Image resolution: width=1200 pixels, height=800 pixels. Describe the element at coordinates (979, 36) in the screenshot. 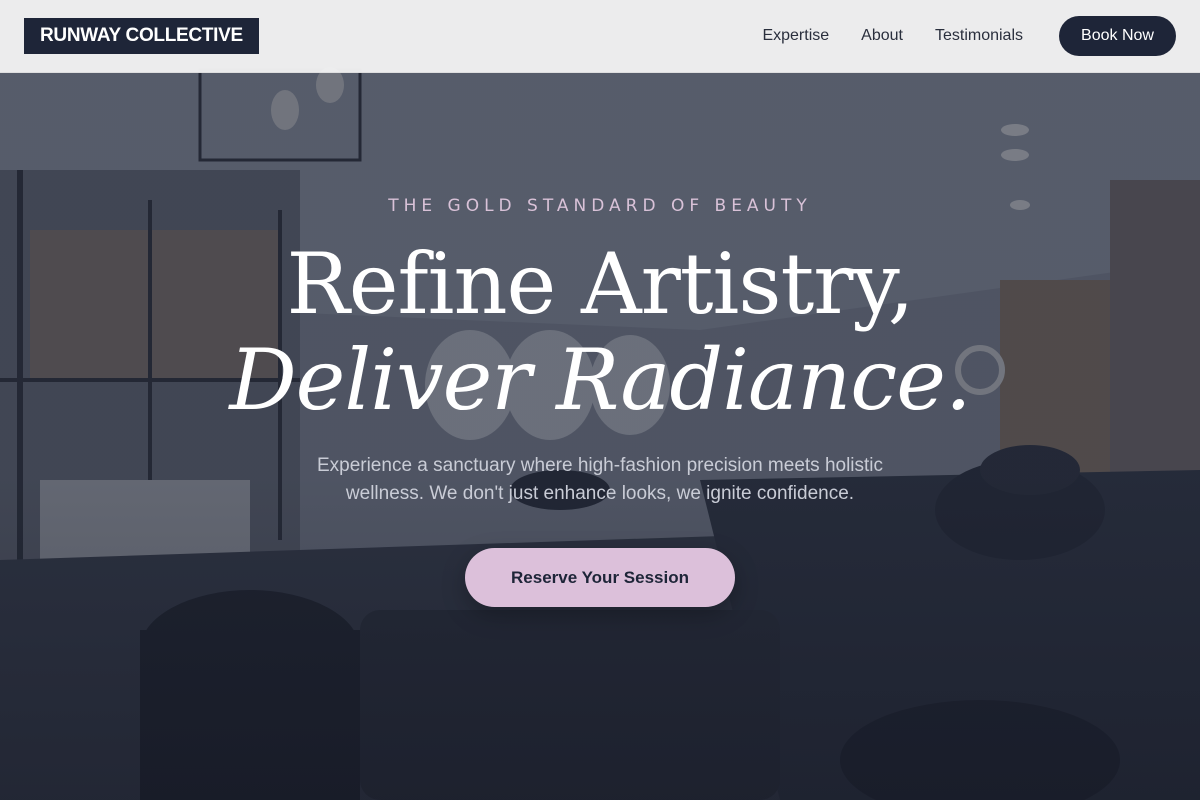

I see `nav-link-testimonials: Testimonials` at that location.